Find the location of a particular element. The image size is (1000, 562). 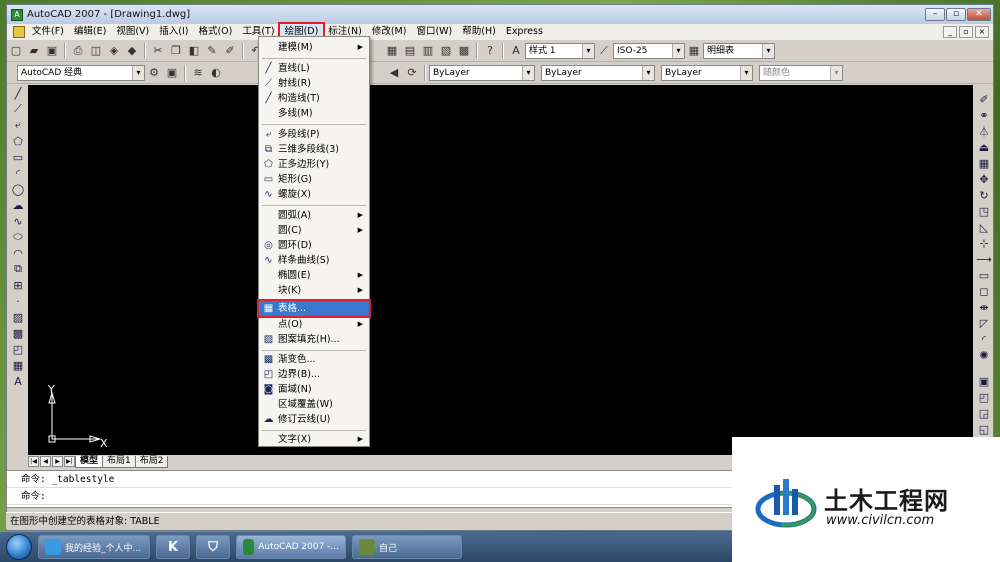

rectangle-icon: ▭ is located at coordinates (18, 157).